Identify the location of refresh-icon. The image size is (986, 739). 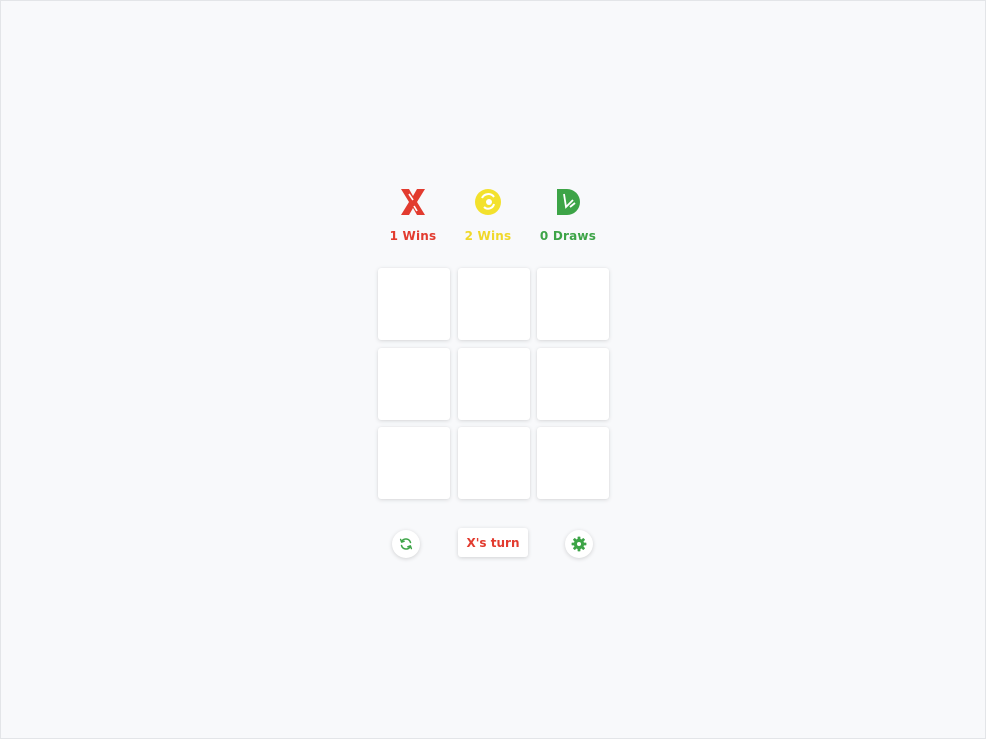
(406, 544).